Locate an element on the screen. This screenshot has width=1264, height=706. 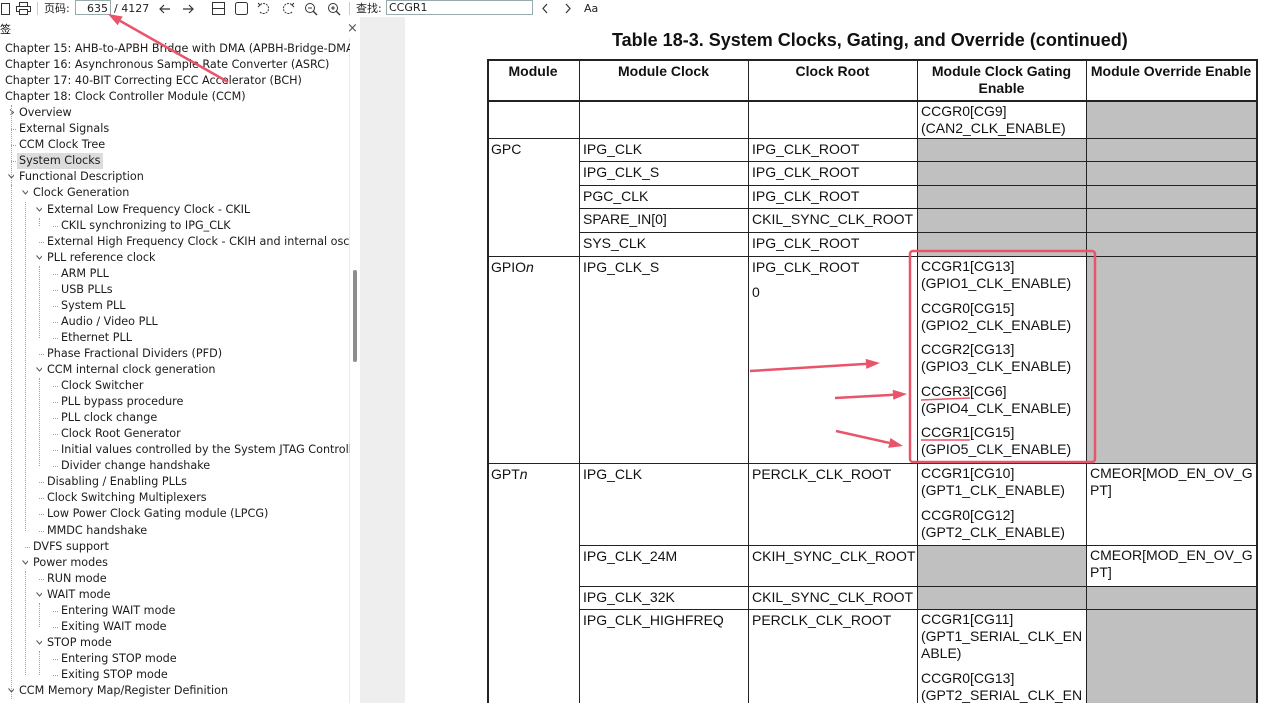
sidebar-item-label: Divider change handshake is located at coordinates (136, 466).